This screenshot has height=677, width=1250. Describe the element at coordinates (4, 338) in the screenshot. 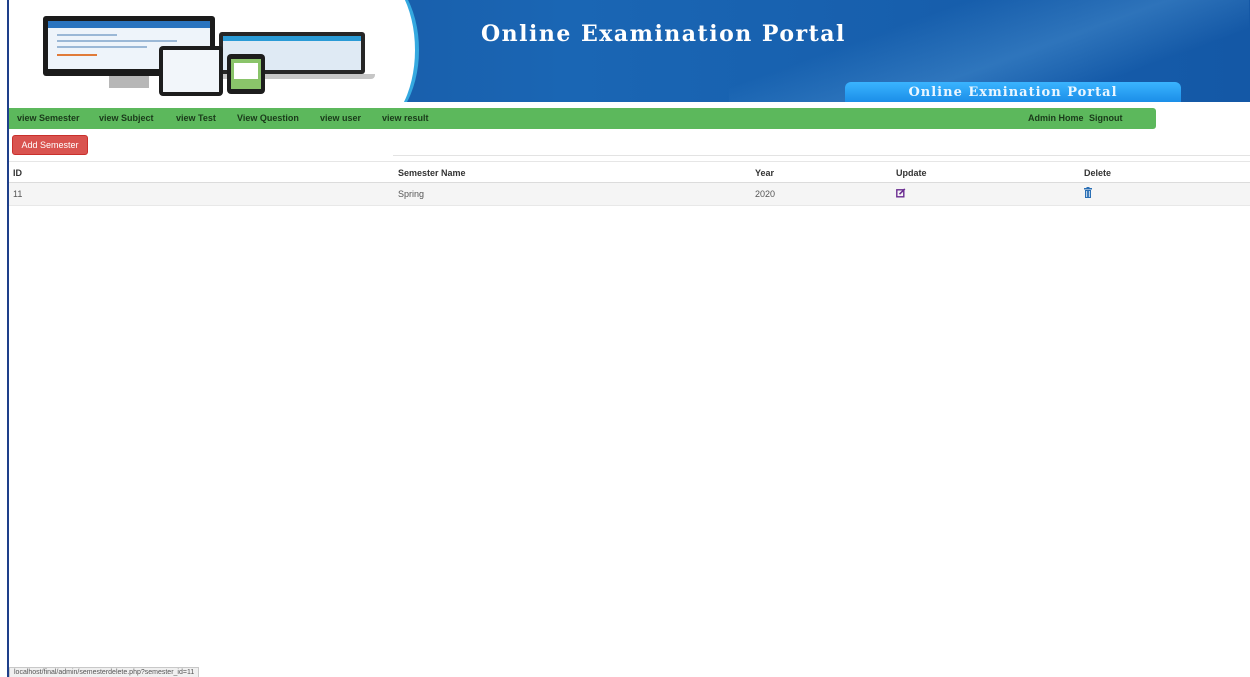

I see `left-border` at that location.